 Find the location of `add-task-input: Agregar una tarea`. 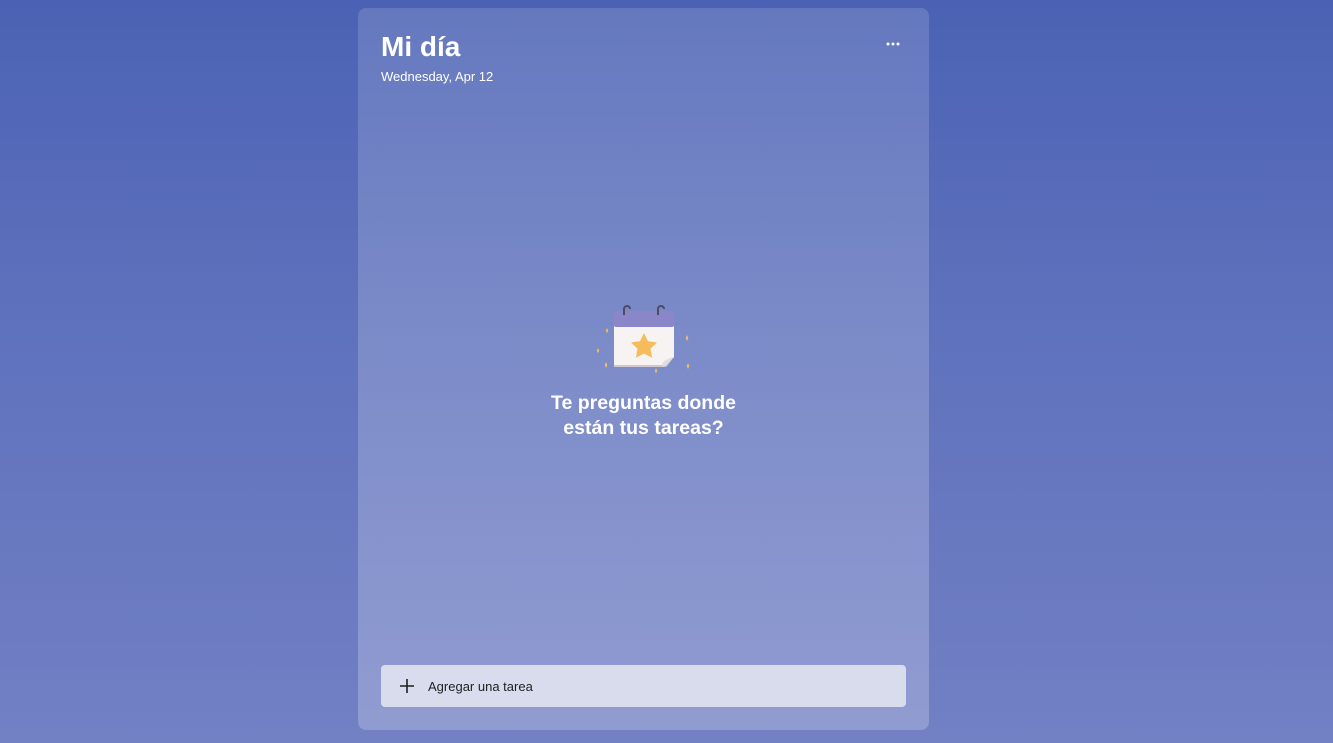

add-task-input: Agregar una tarea is located at coordinates (643, 686).